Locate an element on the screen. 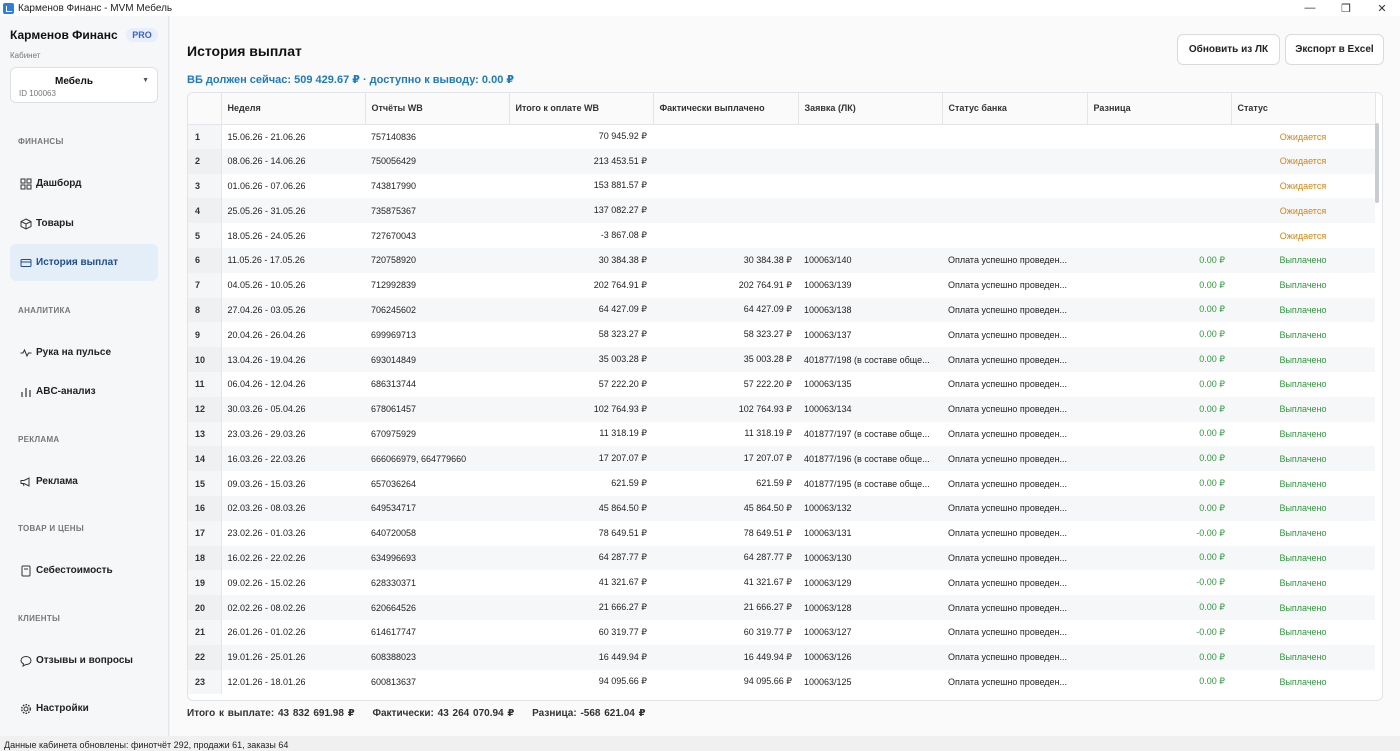 The width and height of the screenshot is (1400, 751). row-index: 6 is located at coordinates (205, 260).